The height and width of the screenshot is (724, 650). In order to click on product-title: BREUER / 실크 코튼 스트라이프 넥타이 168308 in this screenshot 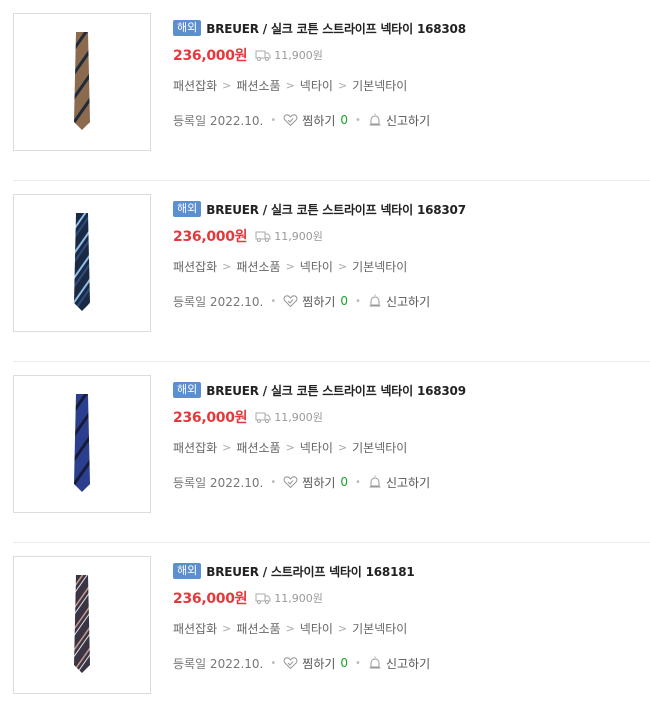, I will do `click(336, 28)`.